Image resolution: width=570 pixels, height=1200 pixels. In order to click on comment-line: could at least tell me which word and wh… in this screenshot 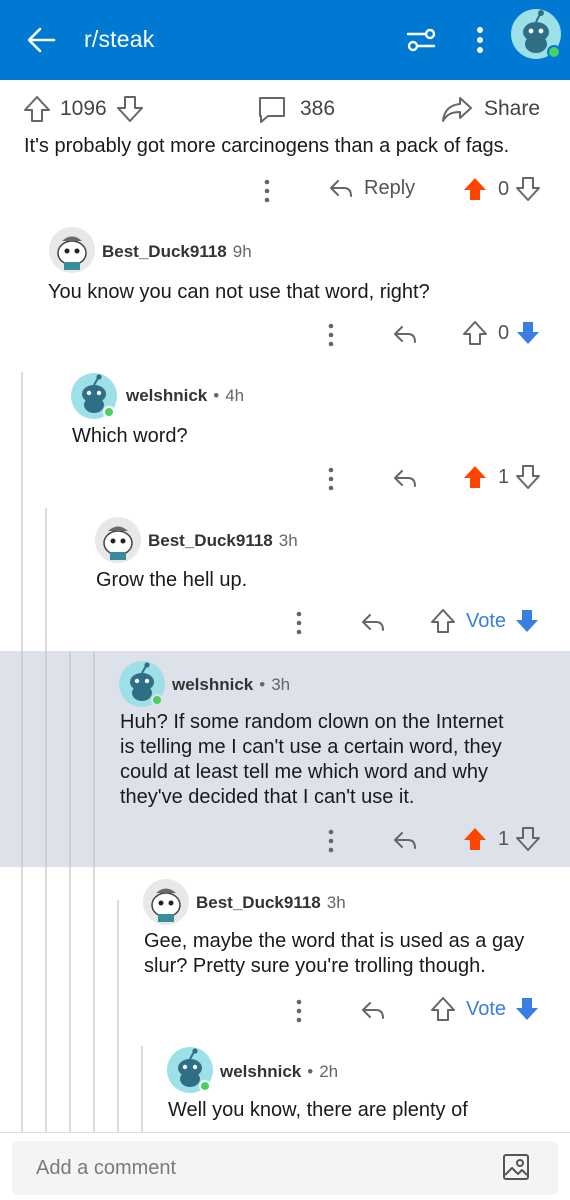, I will do `click(304, 772)`.